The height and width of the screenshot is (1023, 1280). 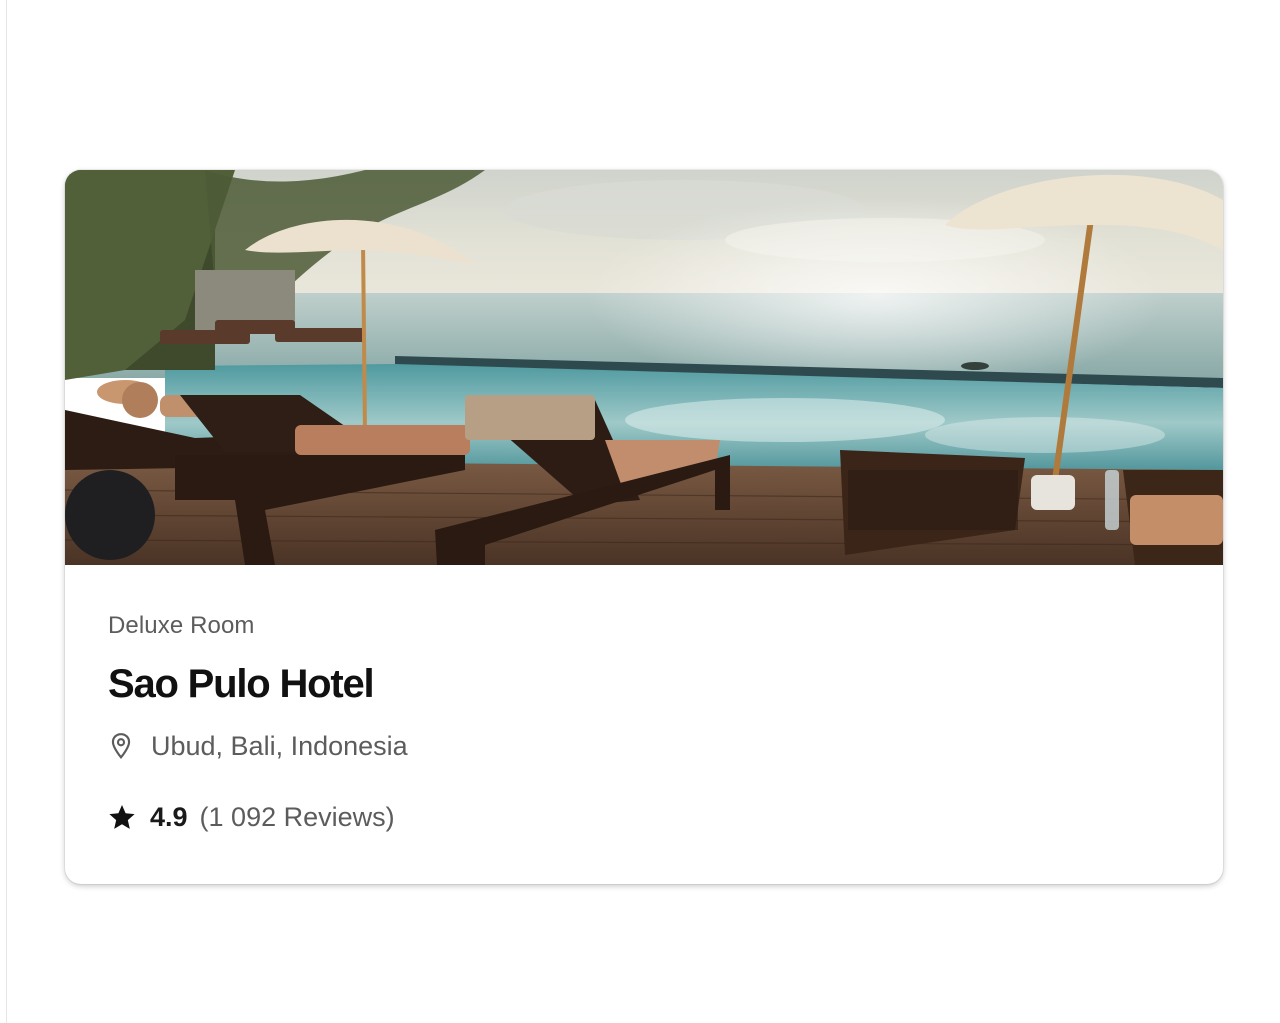 I want to click on star-icon, so click(x=122, y=817).